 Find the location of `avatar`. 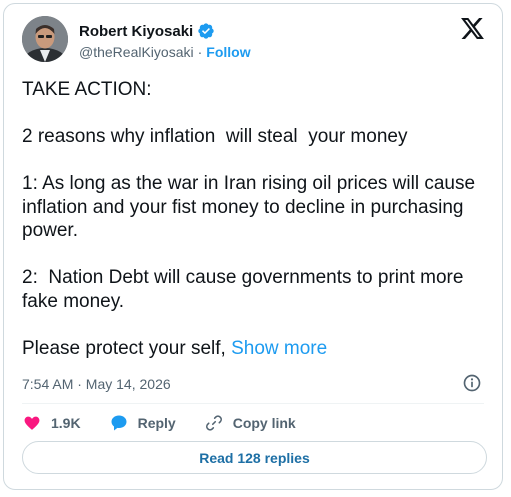

avatar is located at coordinates (45, 39).